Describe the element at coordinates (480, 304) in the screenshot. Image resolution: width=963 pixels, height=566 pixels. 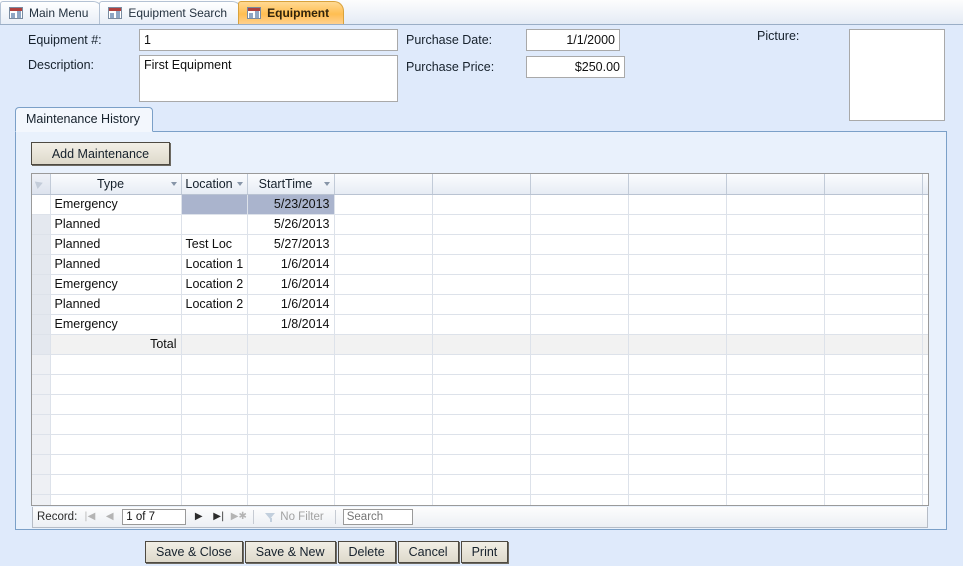
I see `table-row: Planned Location 2 1/6/2014` at that location.